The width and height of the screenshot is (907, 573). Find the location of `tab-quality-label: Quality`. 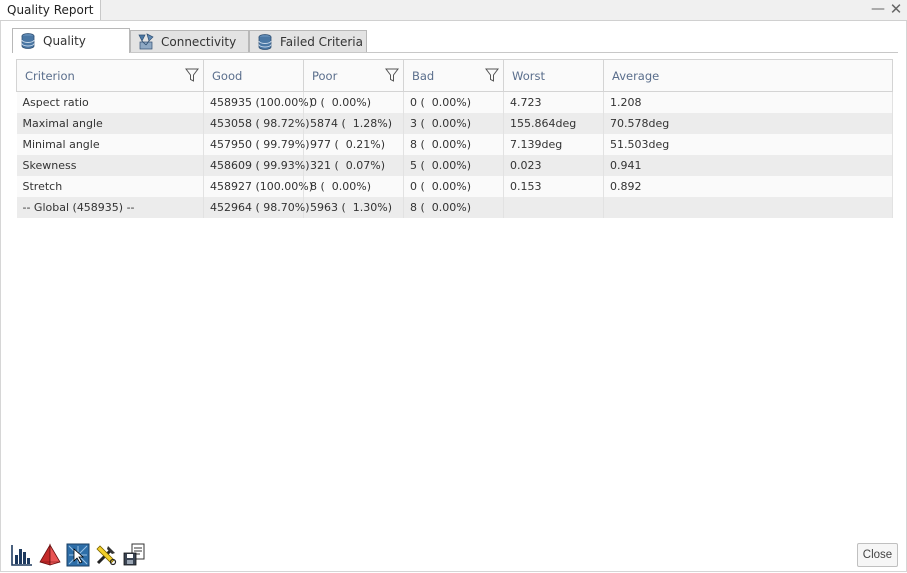

tab-quality-label: Quality is located at coordinates (64, 41).